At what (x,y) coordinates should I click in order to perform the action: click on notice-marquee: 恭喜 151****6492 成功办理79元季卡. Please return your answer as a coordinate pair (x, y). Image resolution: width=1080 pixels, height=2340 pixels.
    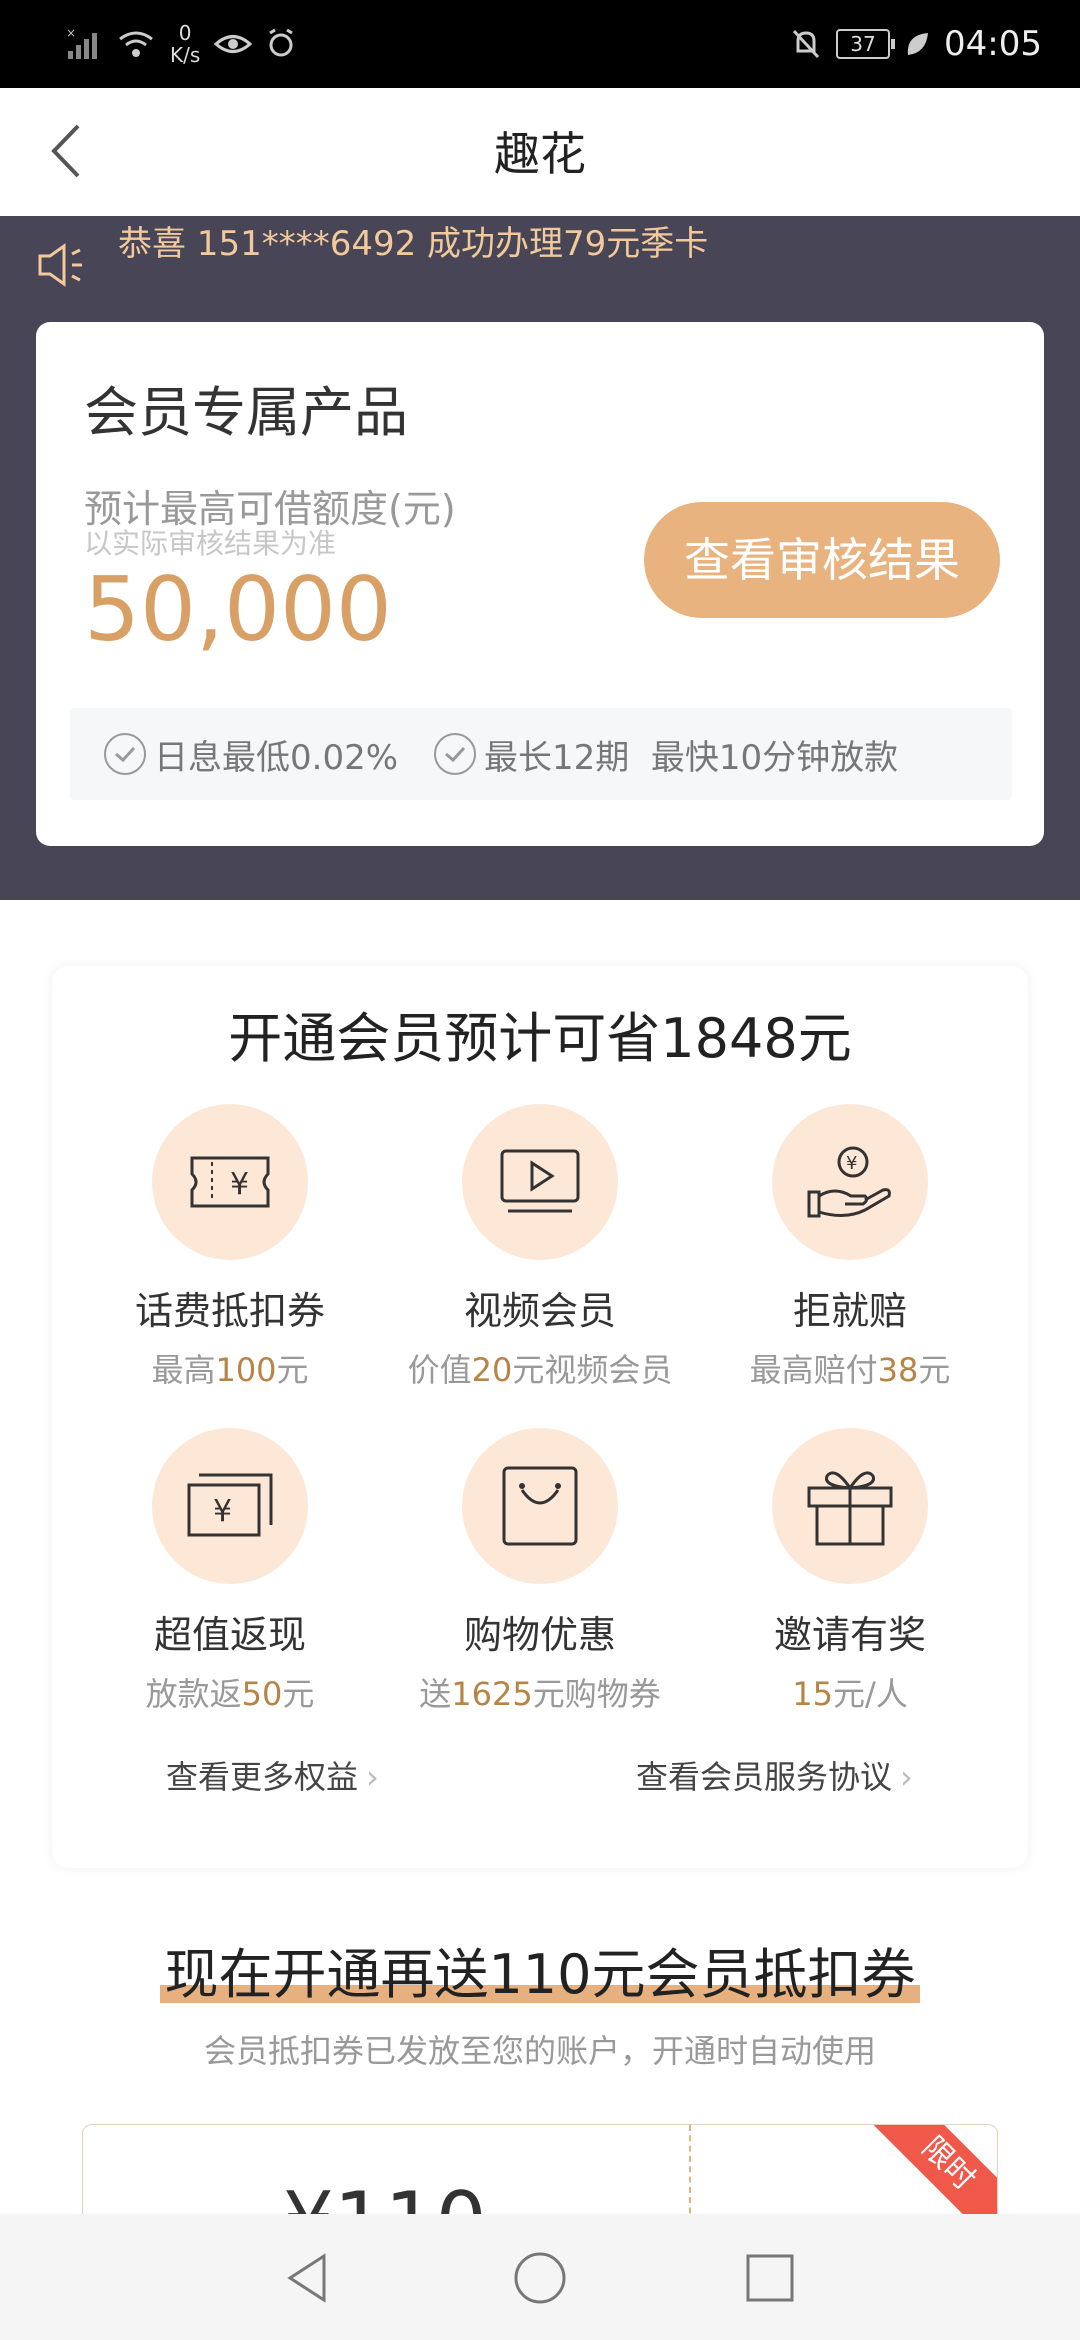
    Looking at the image, I should click on (413, 244).